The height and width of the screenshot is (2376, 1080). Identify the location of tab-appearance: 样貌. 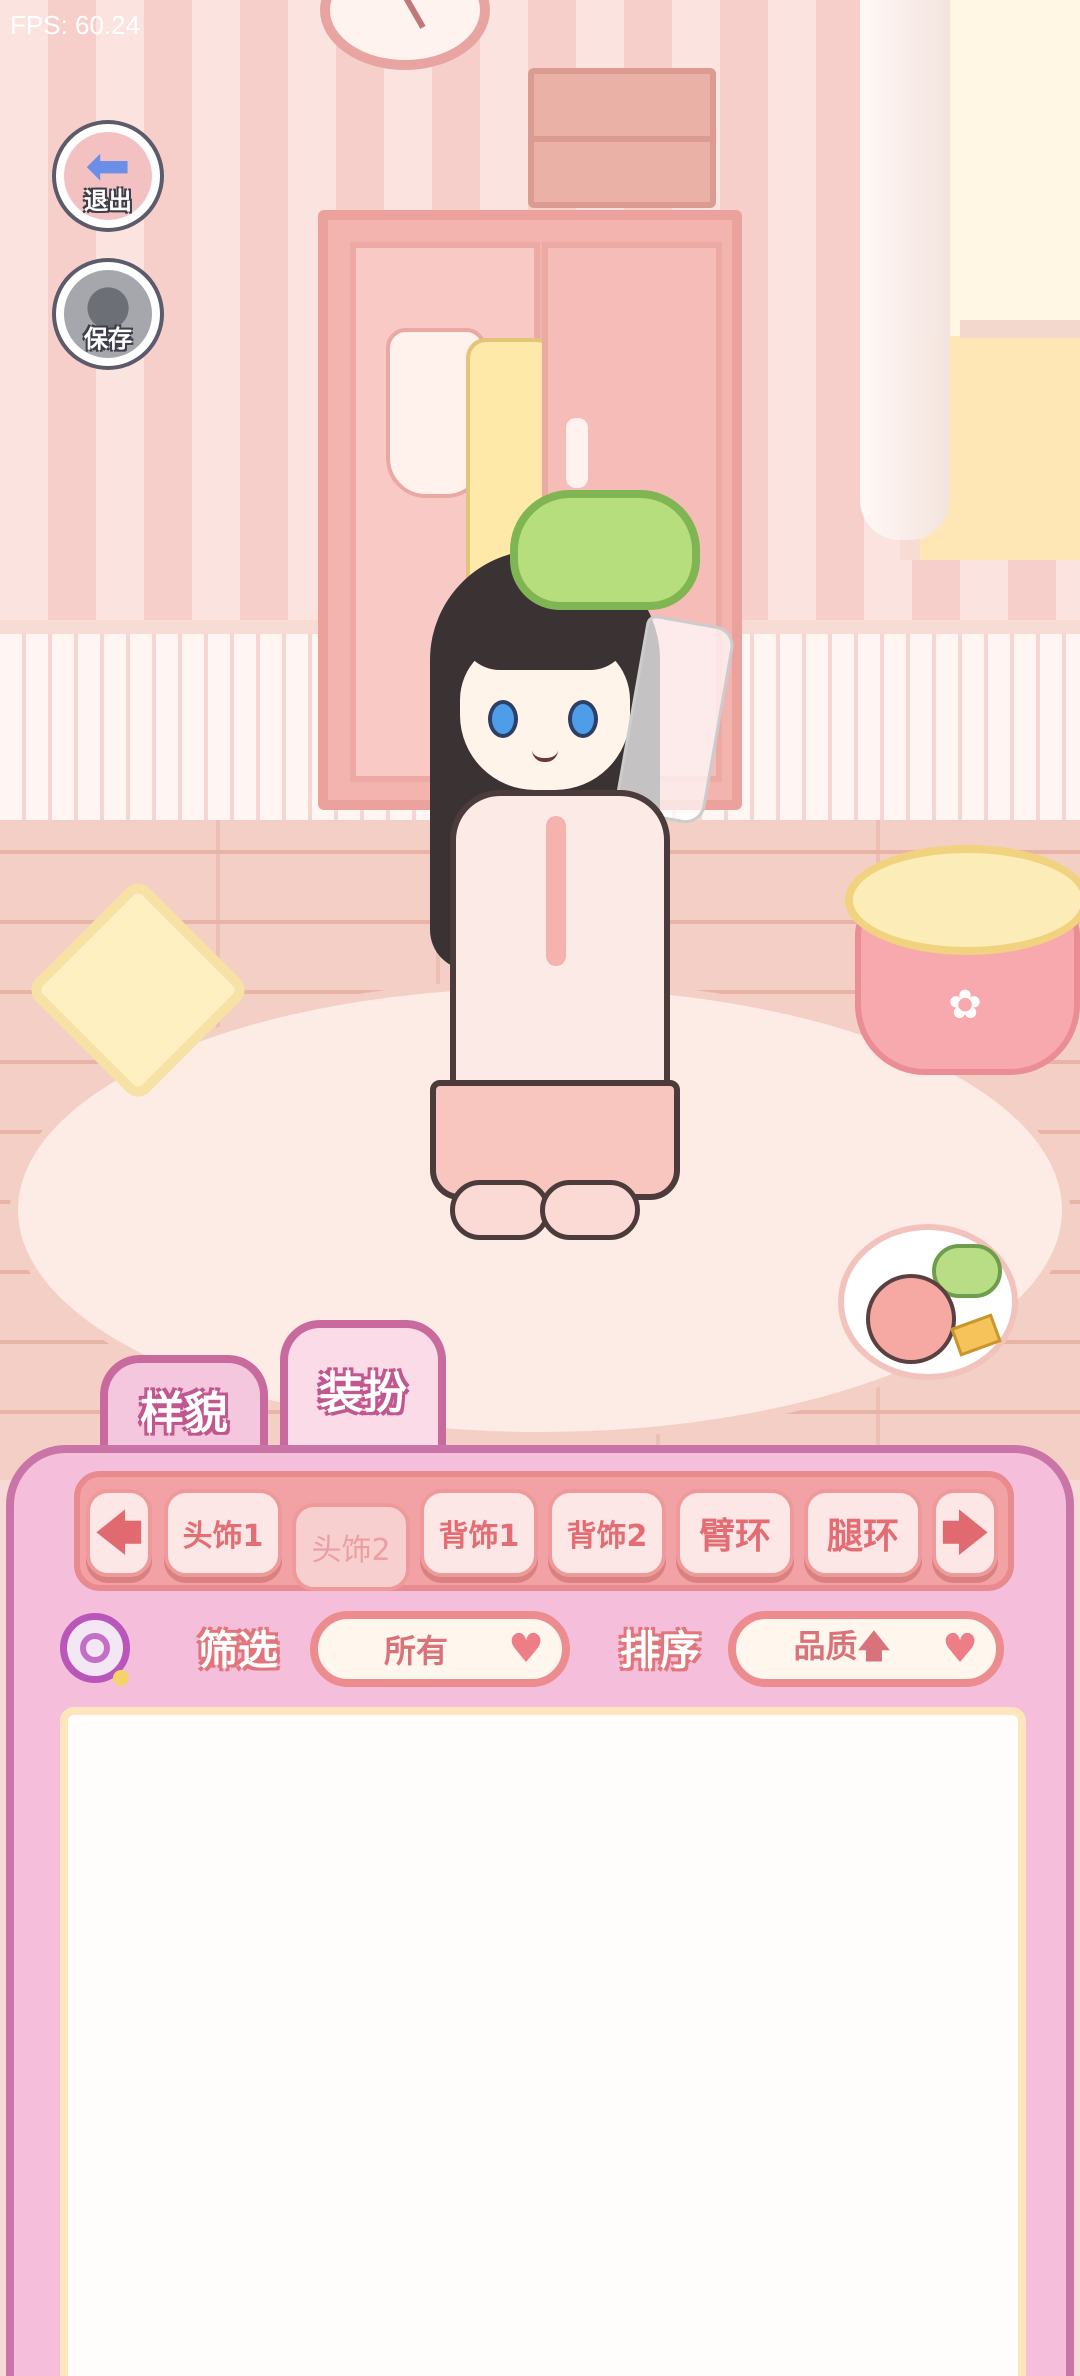
(184, 1405).